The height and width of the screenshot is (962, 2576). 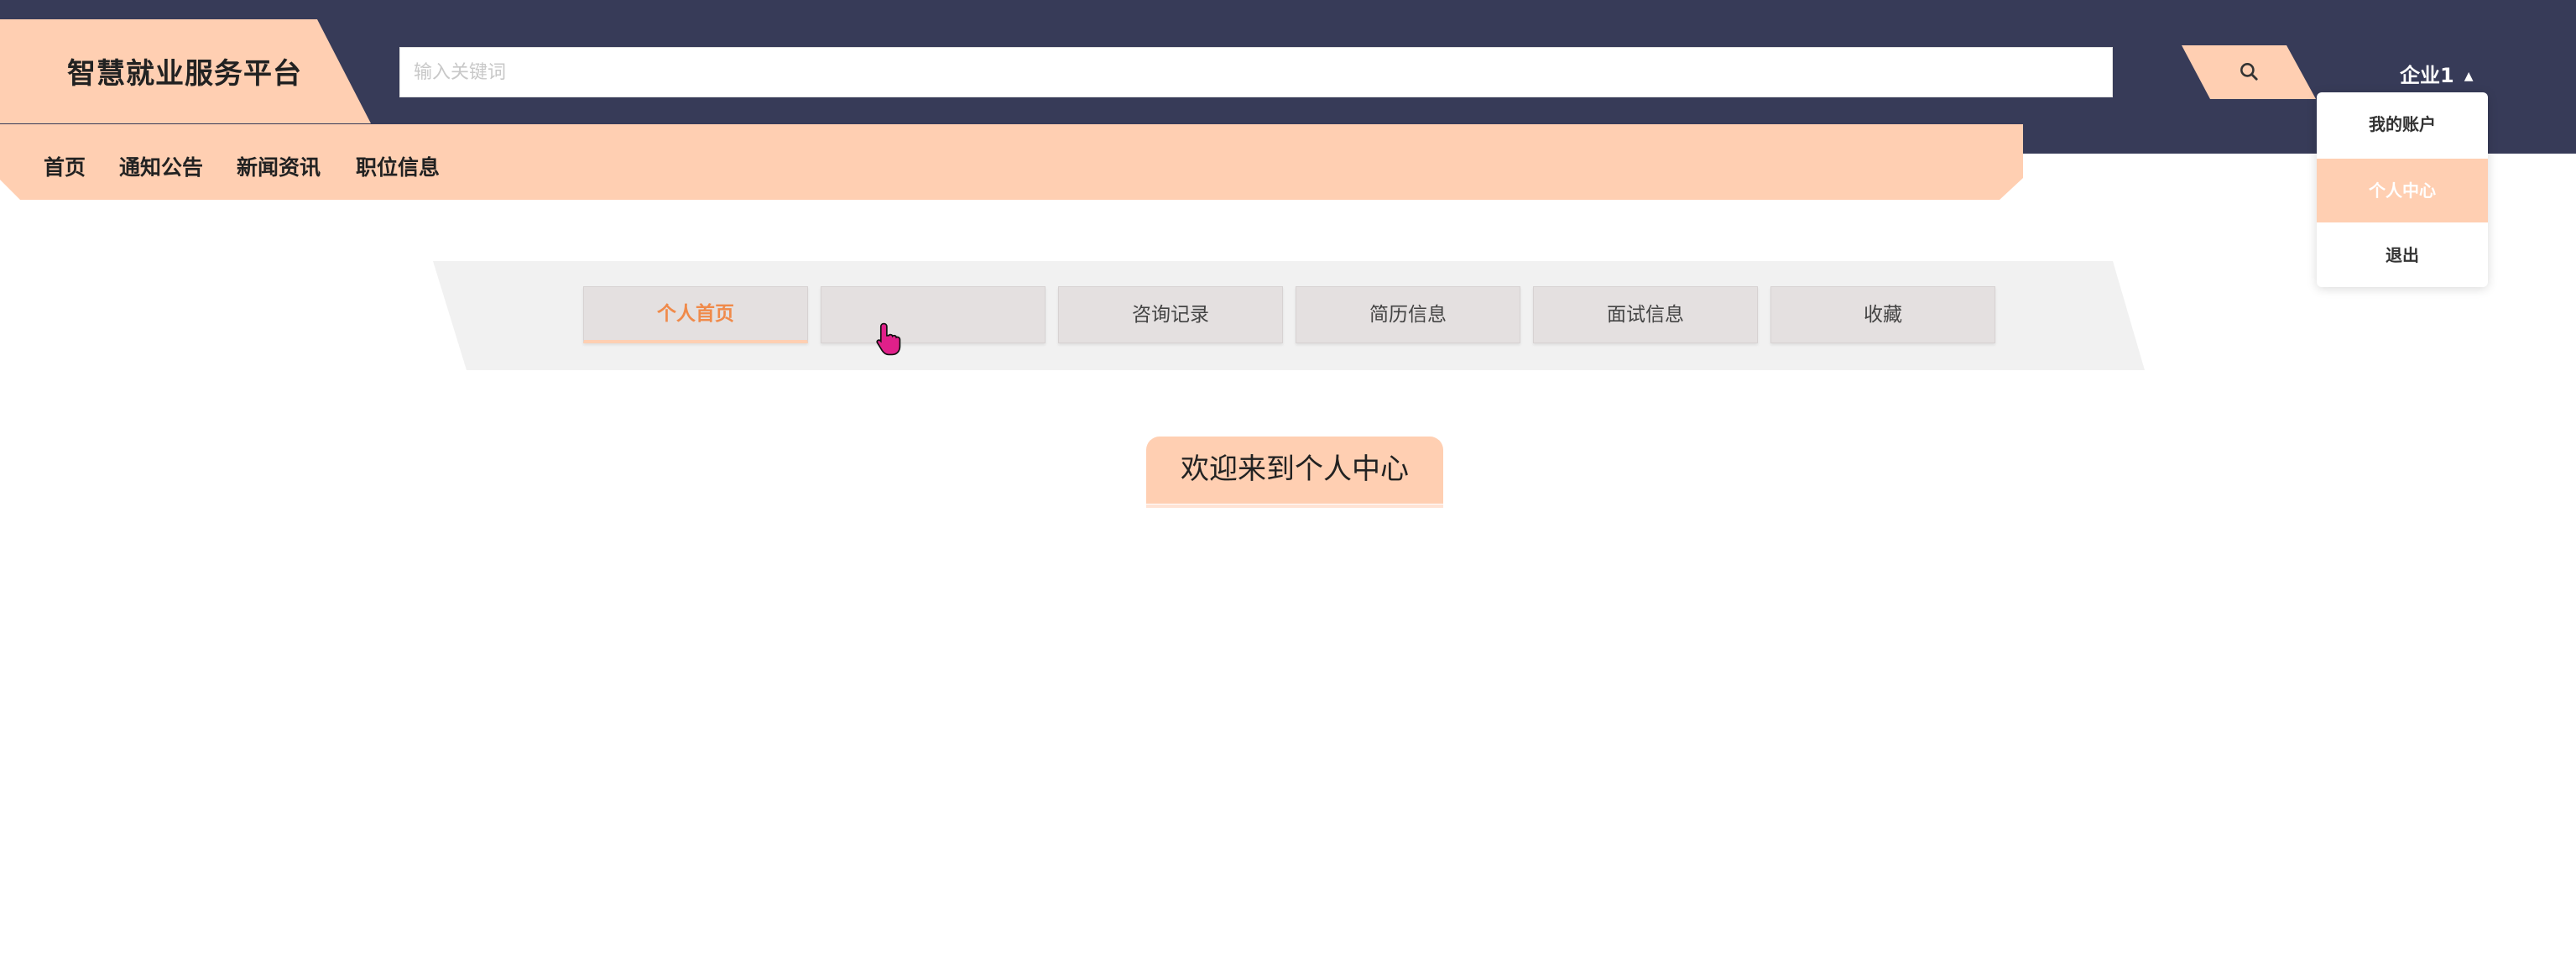 What do you see at coordinates (398, 166) in the screenshot?
I see `nav-item-jobs: 职位信息` at bounding box center [398, 166].